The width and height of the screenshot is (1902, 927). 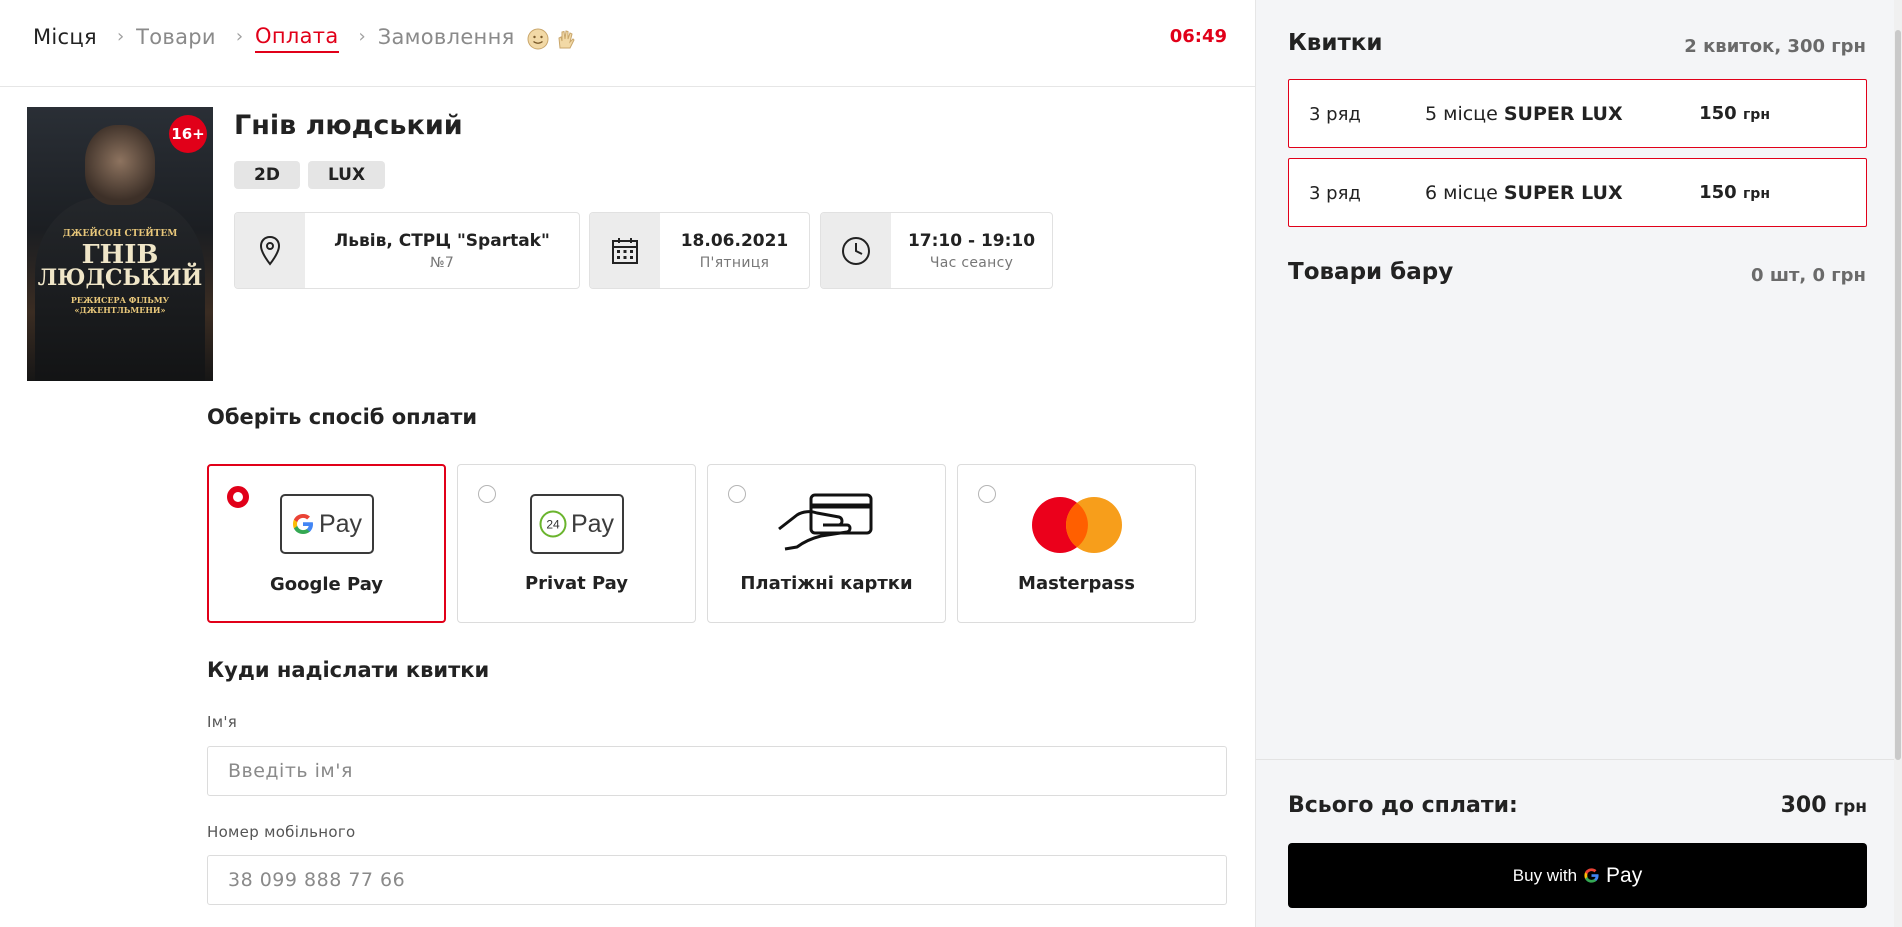 What do you see at coordinates (1077, 527) in the screenshot?
I see `mastercard-logo-icon` at bounding box center [1077, 527].